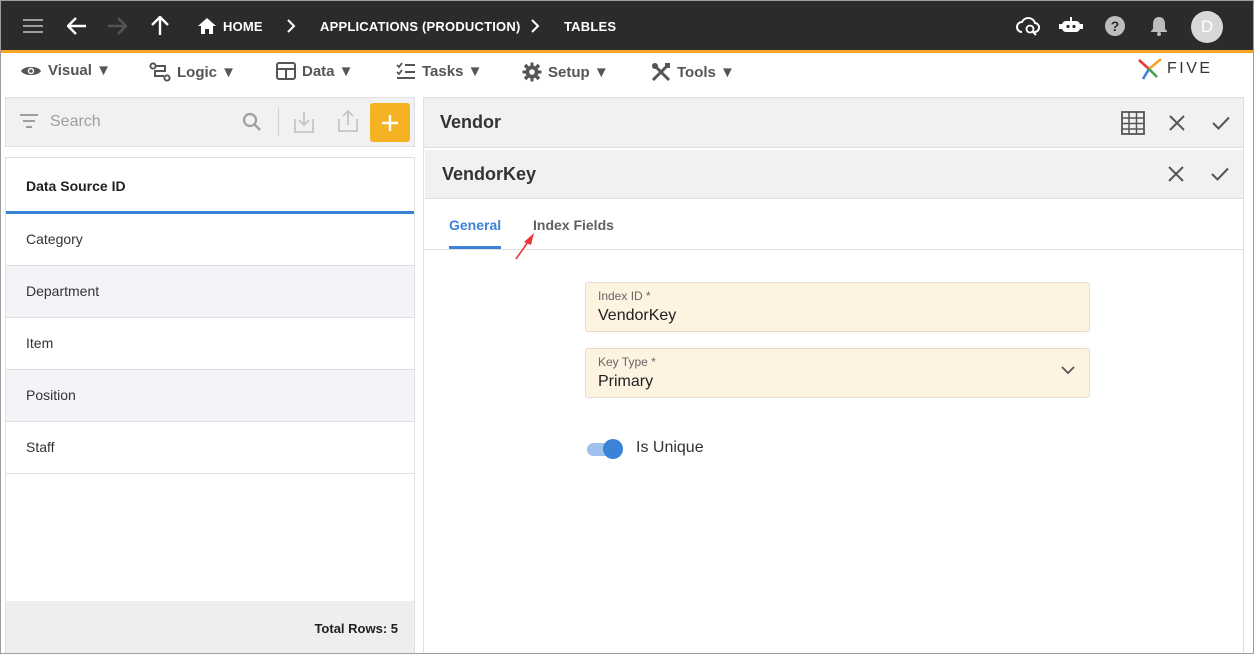 Image resolution: width=1254 pixels, height=654 pixels. Describe the element at coordinates (356, 628) in the screenshot. I see `total-rows: Total Rows: 5` at that location.